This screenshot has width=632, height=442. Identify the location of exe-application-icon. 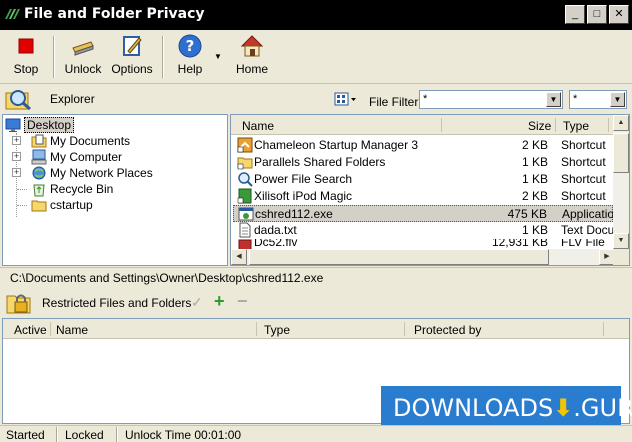
(246, 214).